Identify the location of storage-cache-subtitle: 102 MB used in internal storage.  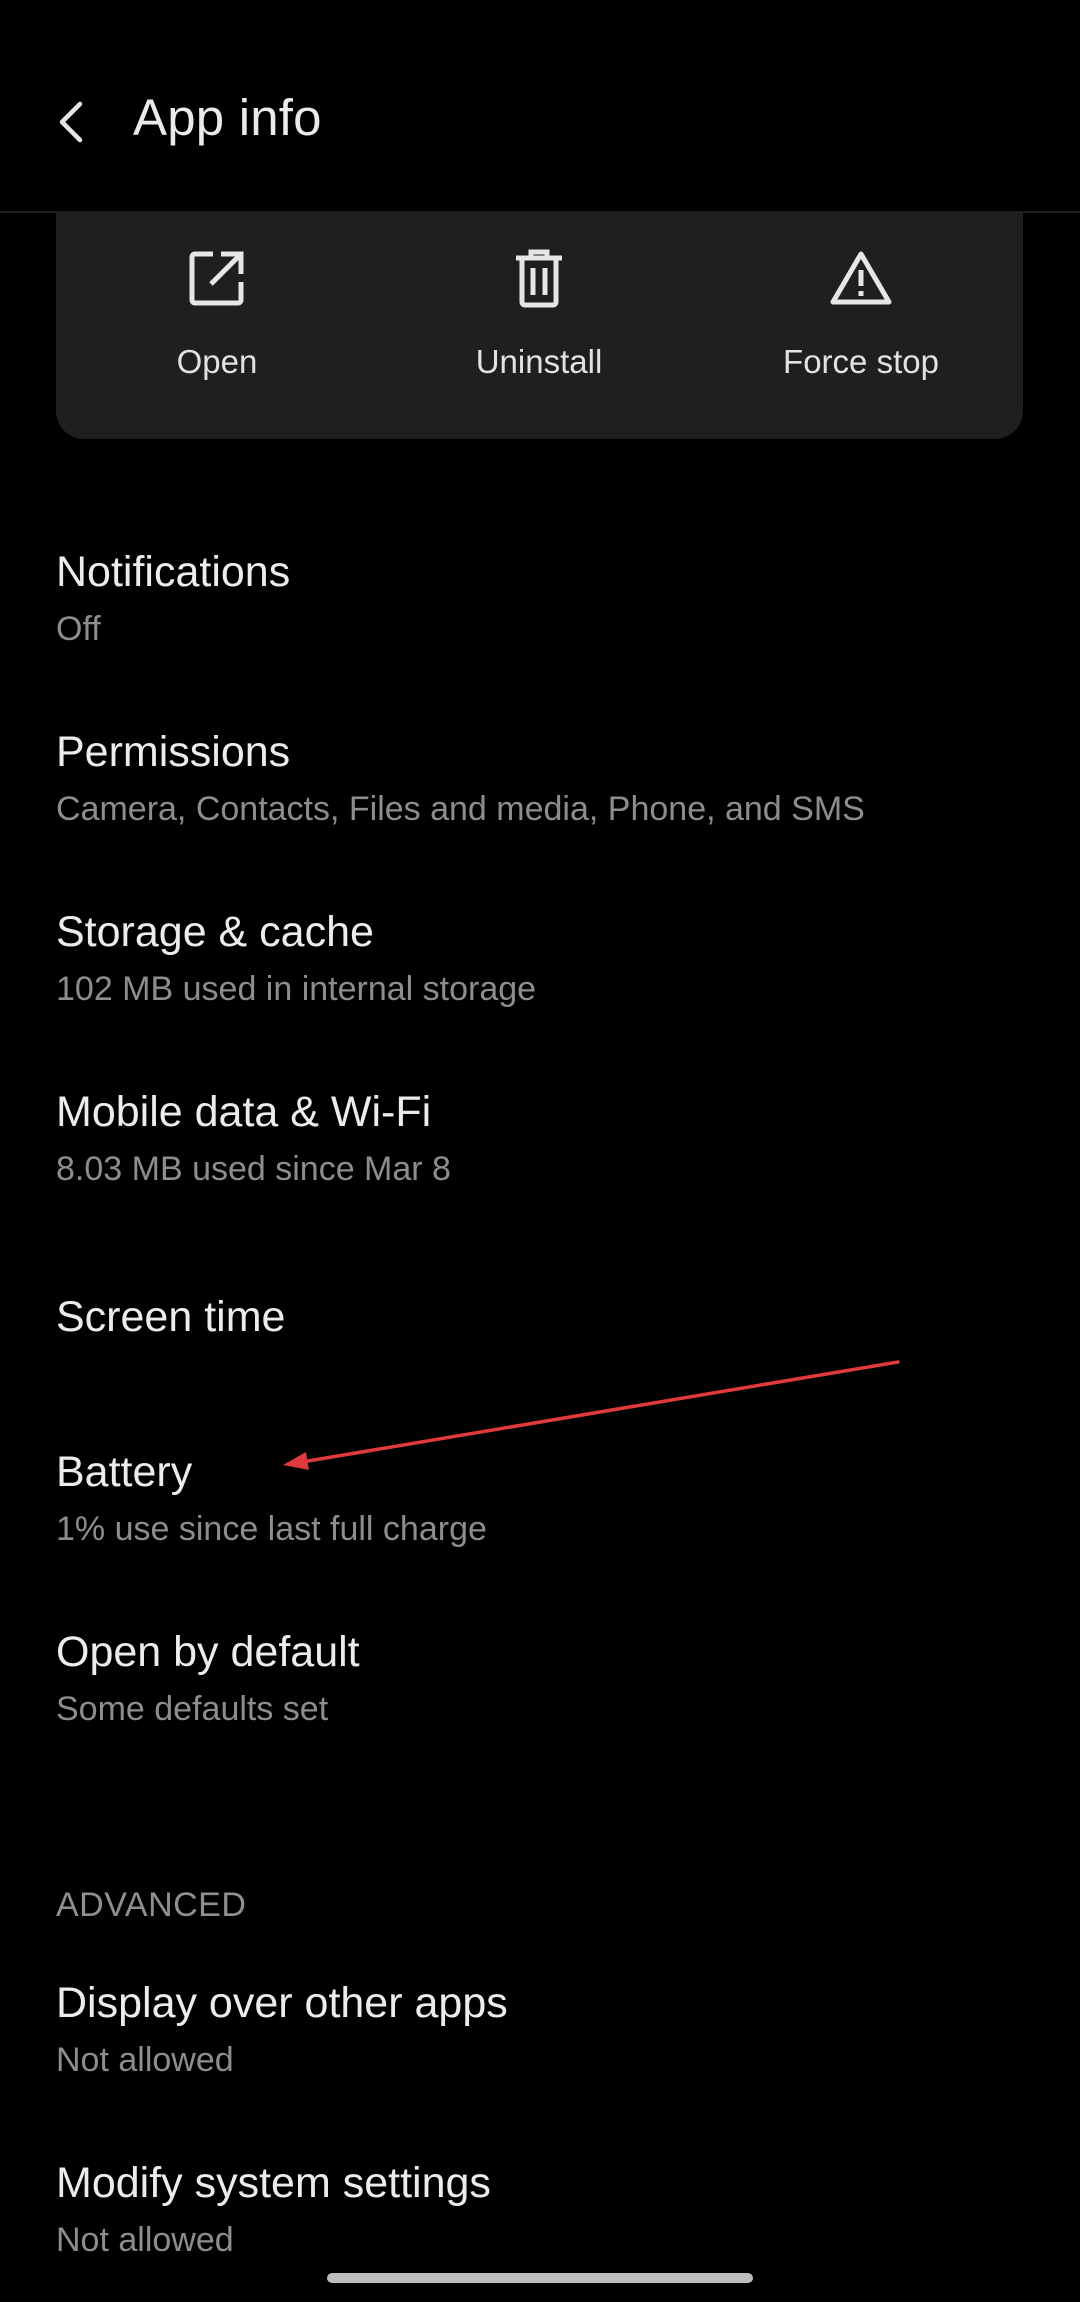
(296, 988).